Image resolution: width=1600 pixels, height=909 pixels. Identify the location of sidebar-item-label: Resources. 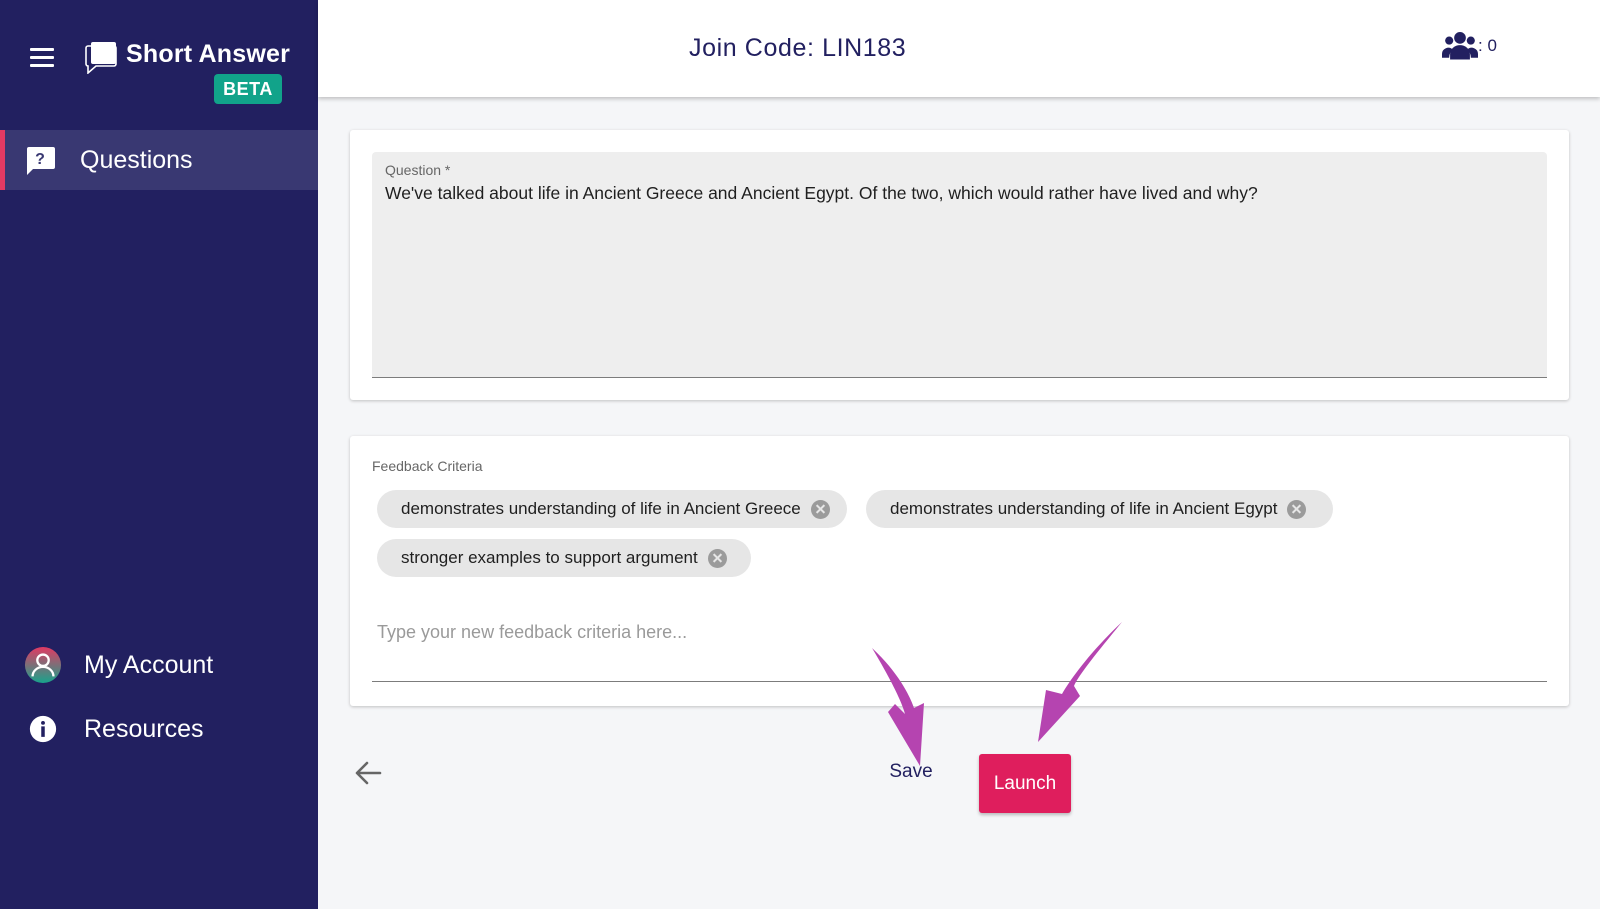
(144, 728).